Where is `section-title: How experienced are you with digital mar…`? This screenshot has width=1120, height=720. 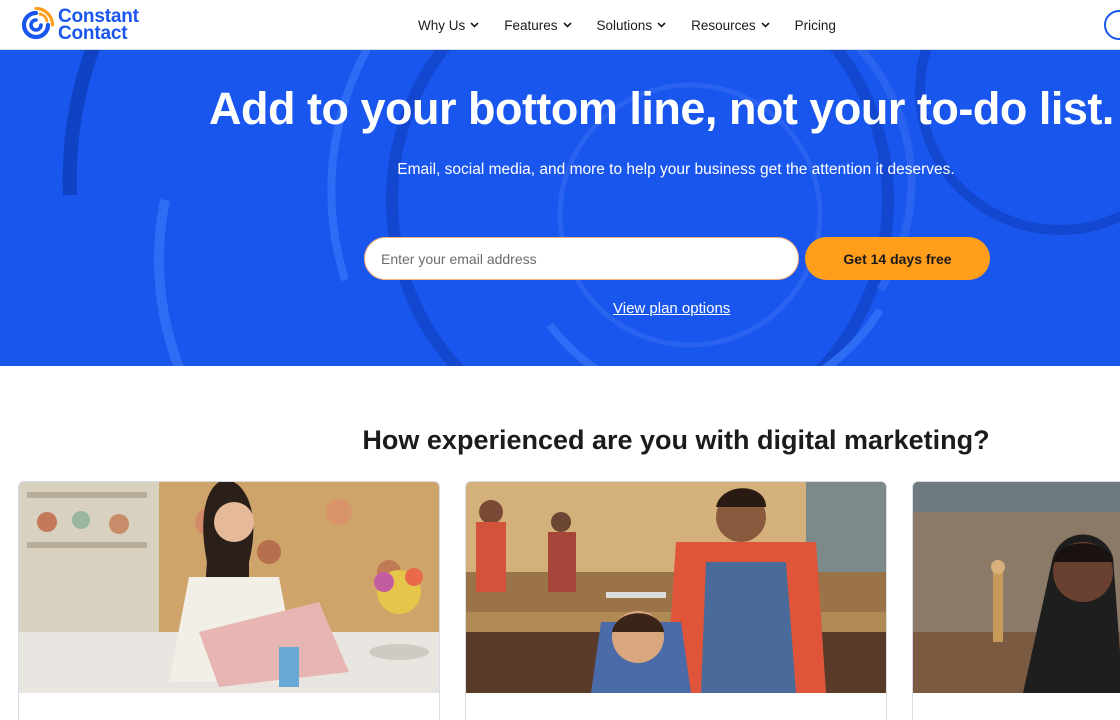
section-title: How experienced are you with digital mar… is located at coordinates (676, 440).